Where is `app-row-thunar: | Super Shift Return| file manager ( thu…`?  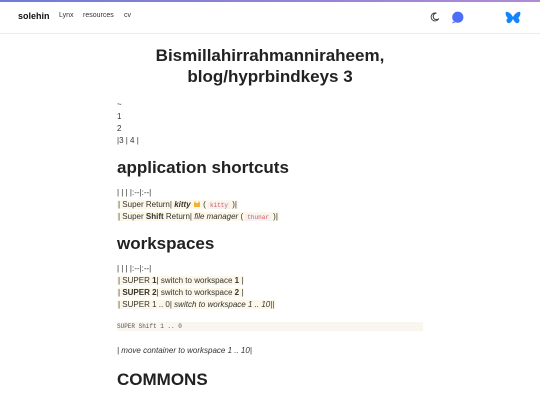 app-row-thunar: | Super Shift Return| file manager ( thu… is located at coordinates (198, 216).